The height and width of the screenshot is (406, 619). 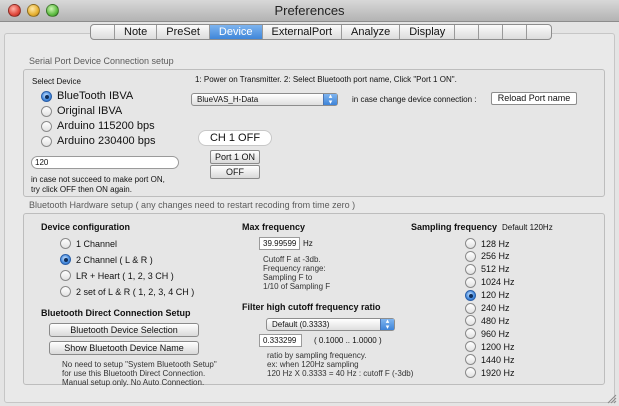 I want to click on device-configuration-label: Device configuration, so click(x=86, y=227).